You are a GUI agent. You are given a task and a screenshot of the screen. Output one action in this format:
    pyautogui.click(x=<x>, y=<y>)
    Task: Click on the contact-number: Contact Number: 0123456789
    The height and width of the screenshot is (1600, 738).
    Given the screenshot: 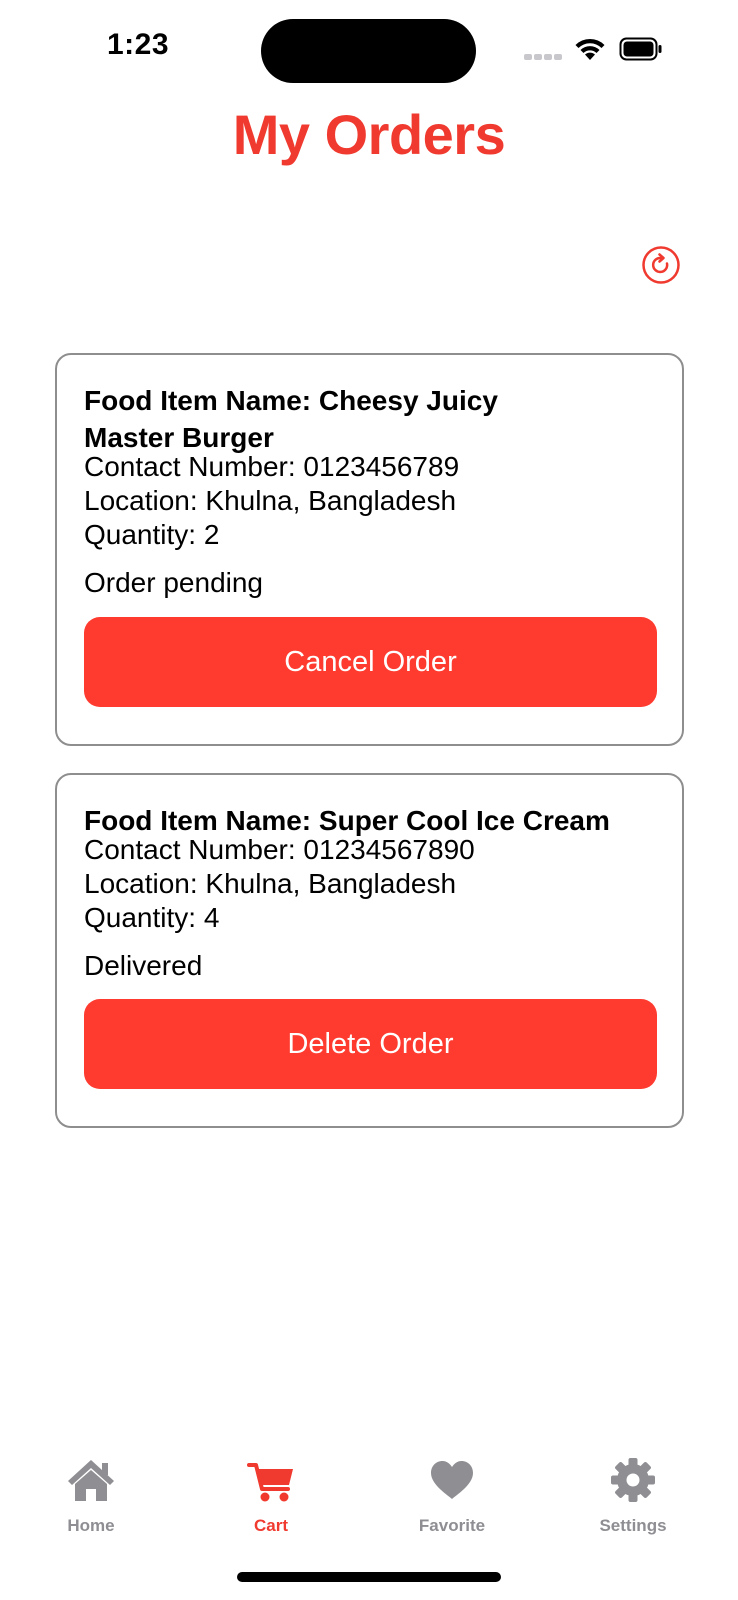 What is the action you would take?
    pyautogui.click(x=272, y=466)
    